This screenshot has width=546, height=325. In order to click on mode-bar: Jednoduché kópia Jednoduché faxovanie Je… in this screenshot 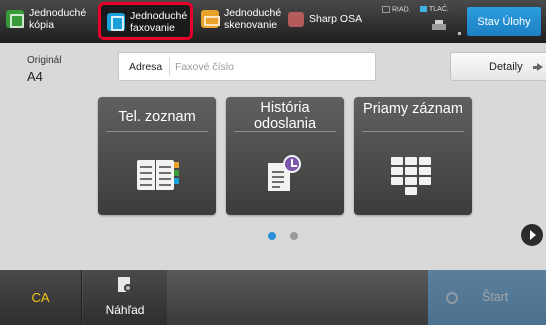, I will do `click(273, 21)`.